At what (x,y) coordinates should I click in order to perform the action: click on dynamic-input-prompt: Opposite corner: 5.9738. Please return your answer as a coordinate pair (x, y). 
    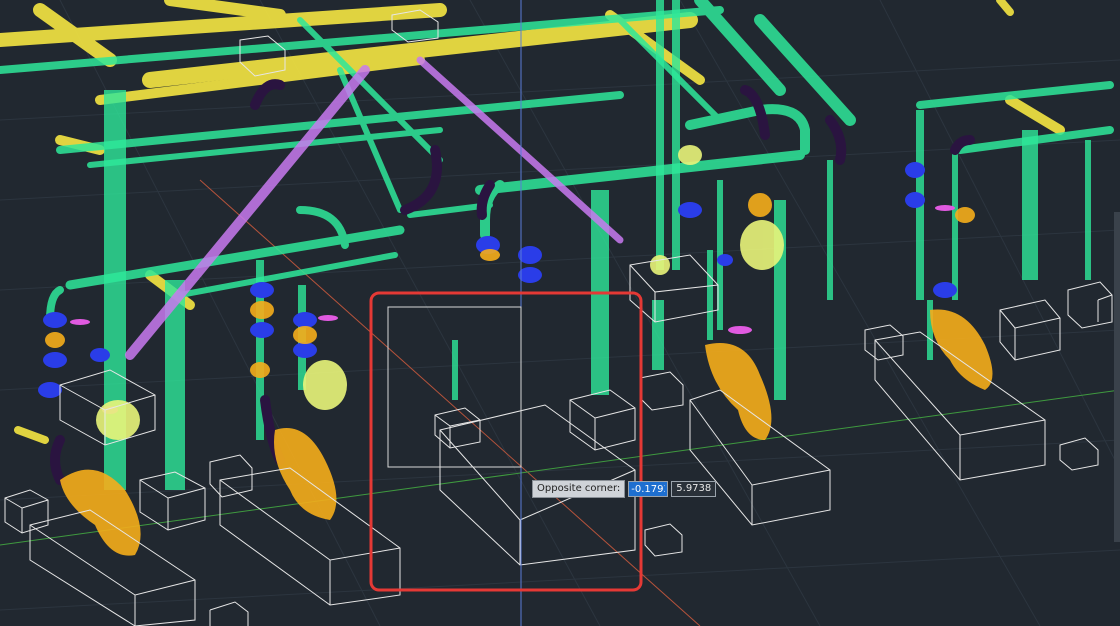
    Looking at the image, I should click on (624, 489).